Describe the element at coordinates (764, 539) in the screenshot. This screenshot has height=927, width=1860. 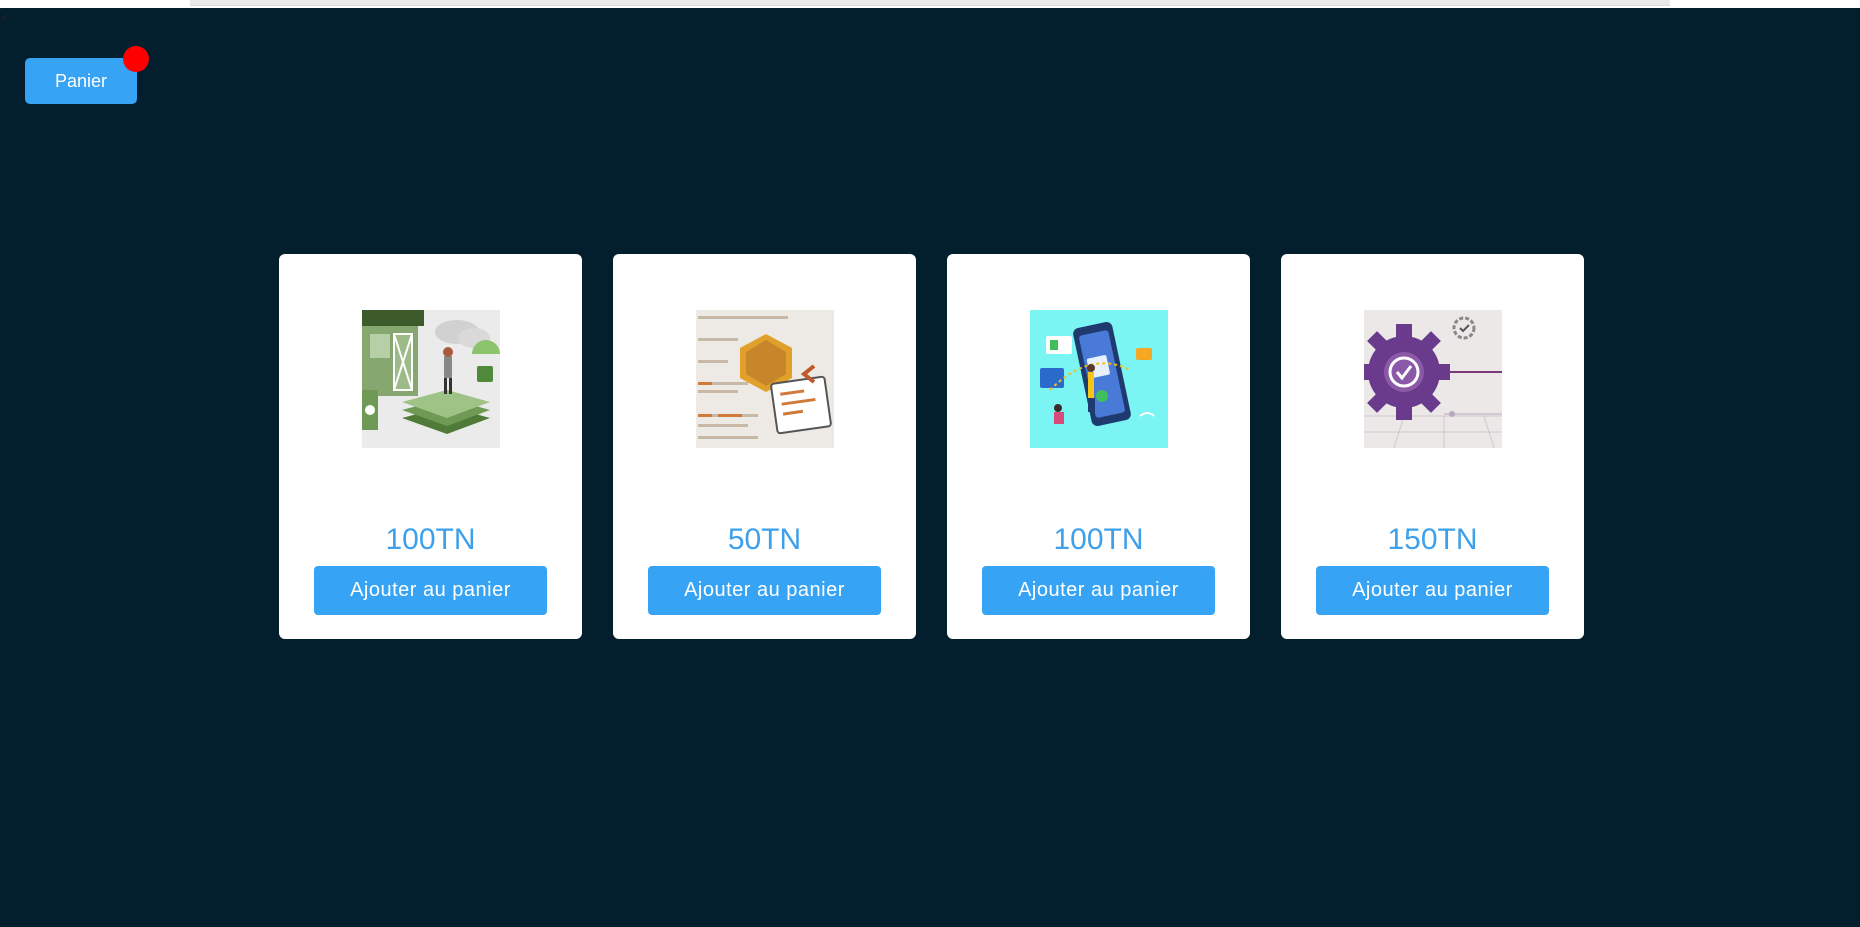
I see `product-price: 50TN` at that location.